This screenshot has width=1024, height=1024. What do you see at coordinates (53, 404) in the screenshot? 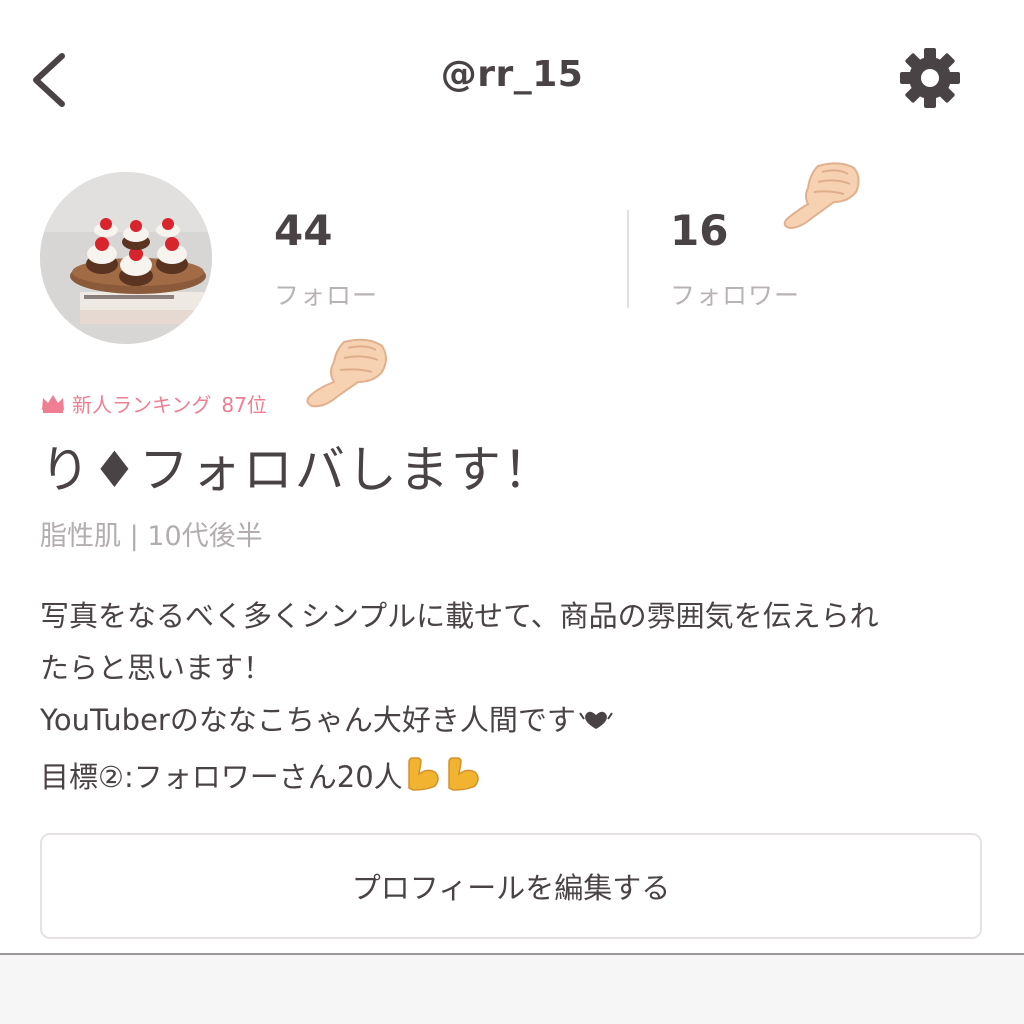
I see `crown-icon` at bounding box center [53, 404].